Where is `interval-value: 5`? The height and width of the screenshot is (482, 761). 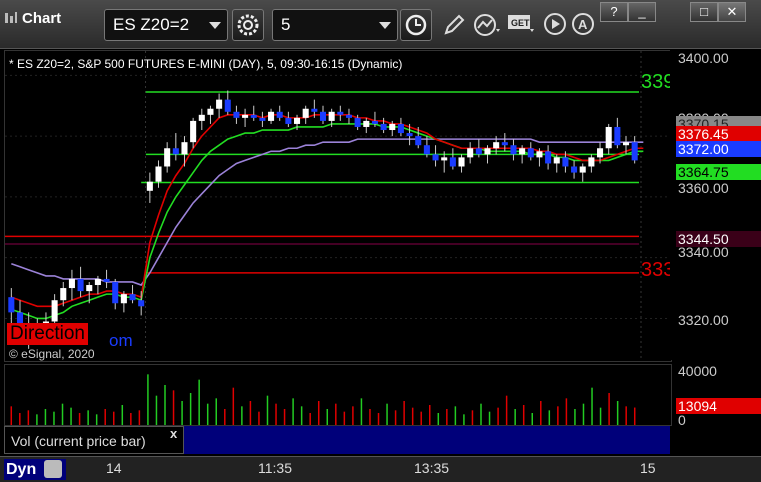
interval-value: 5 is located at coordinates (286, 24).